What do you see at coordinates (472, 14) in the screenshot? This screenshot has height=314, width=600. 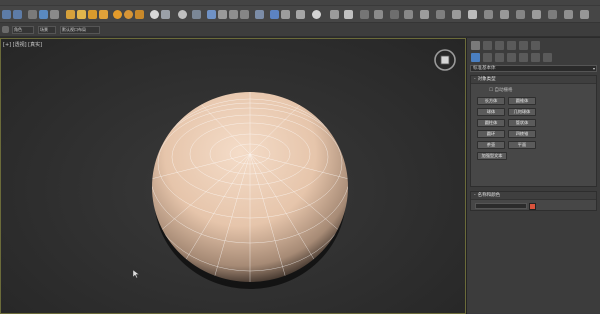 I see `script-icon` at bounding box center [472, 14].